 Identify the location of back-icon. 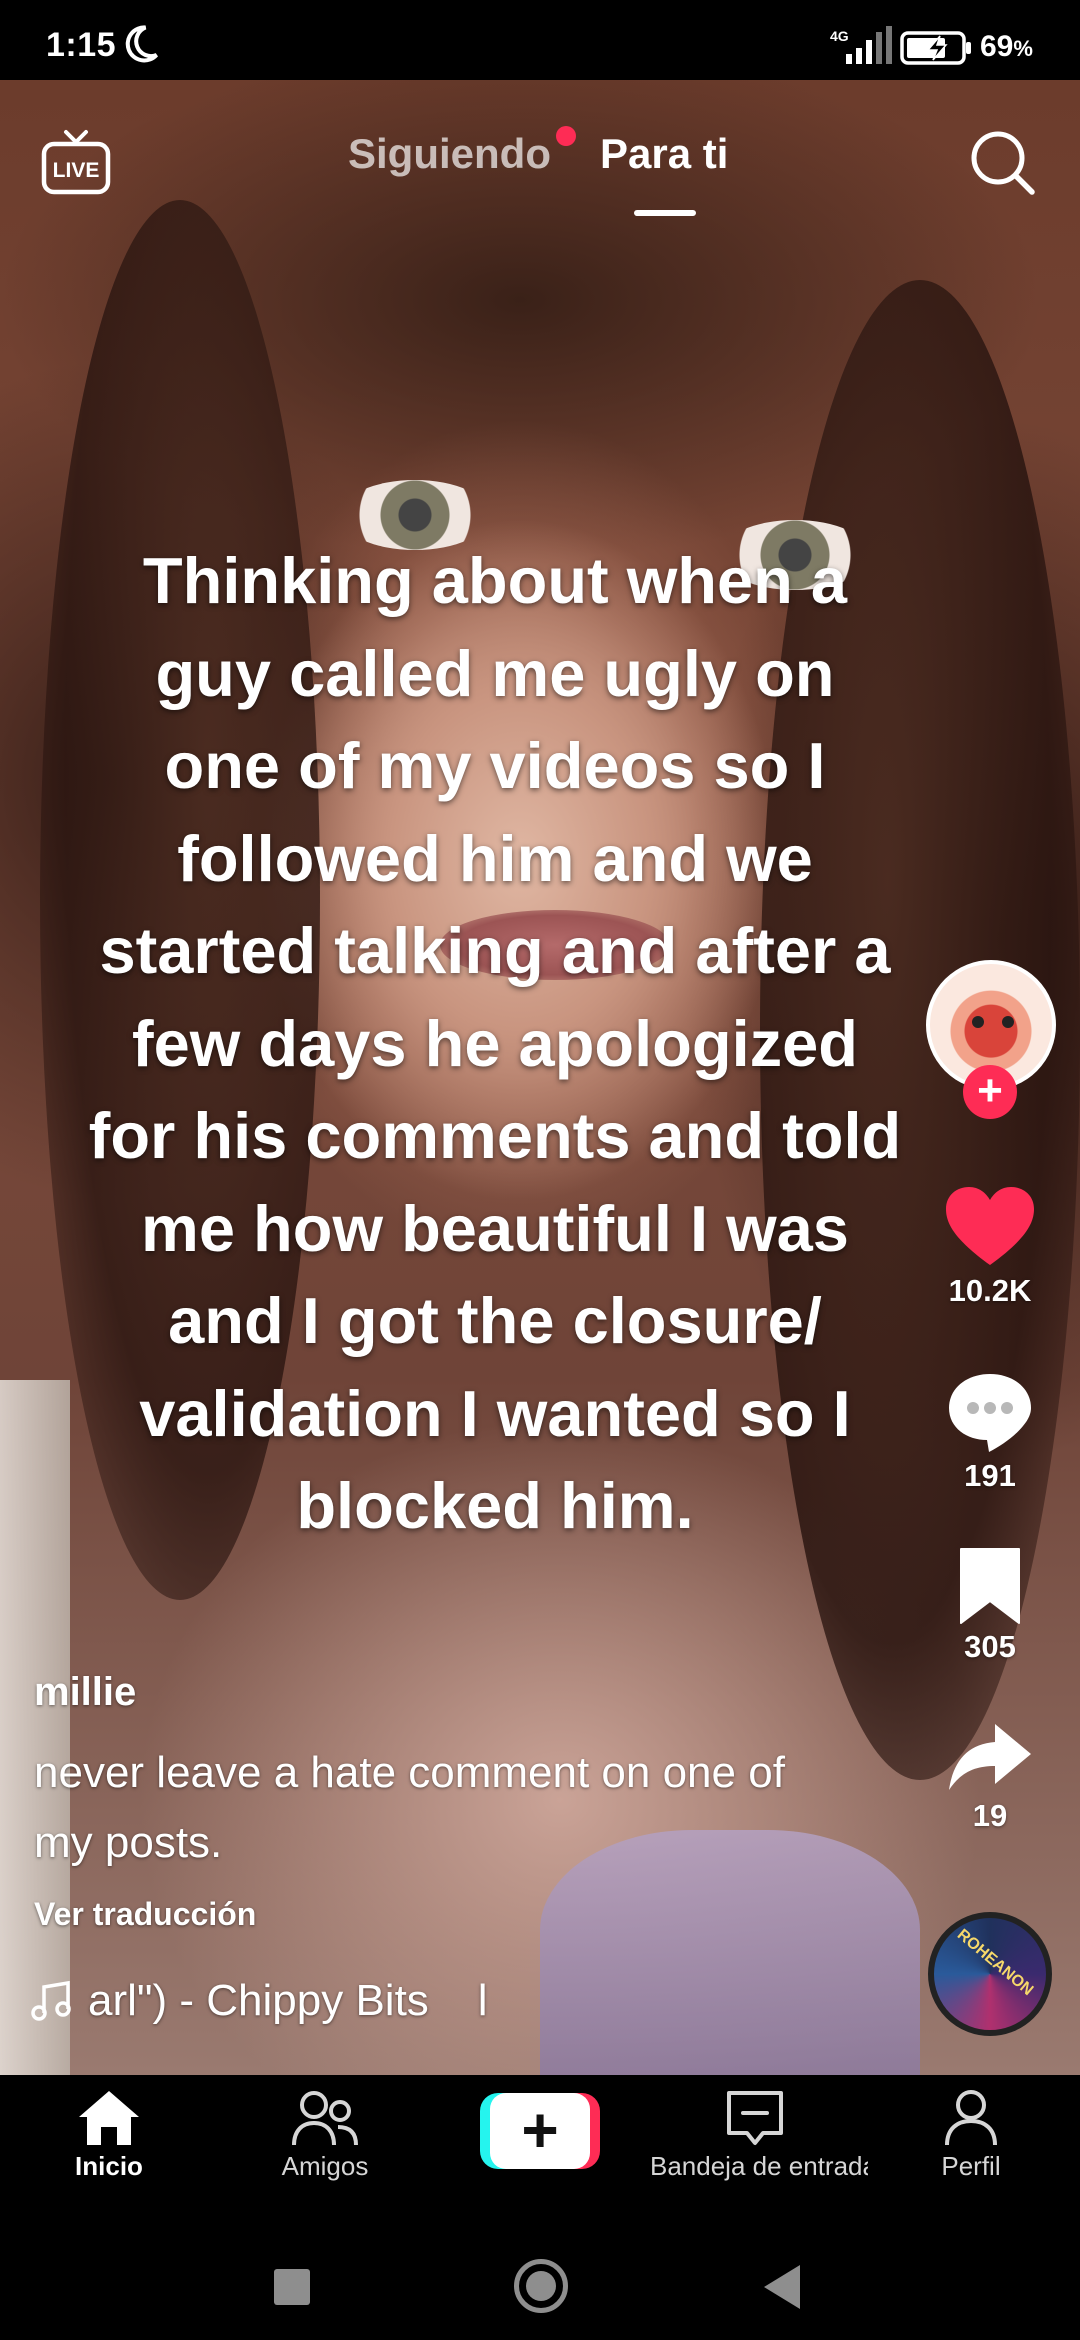
(782, 2287).